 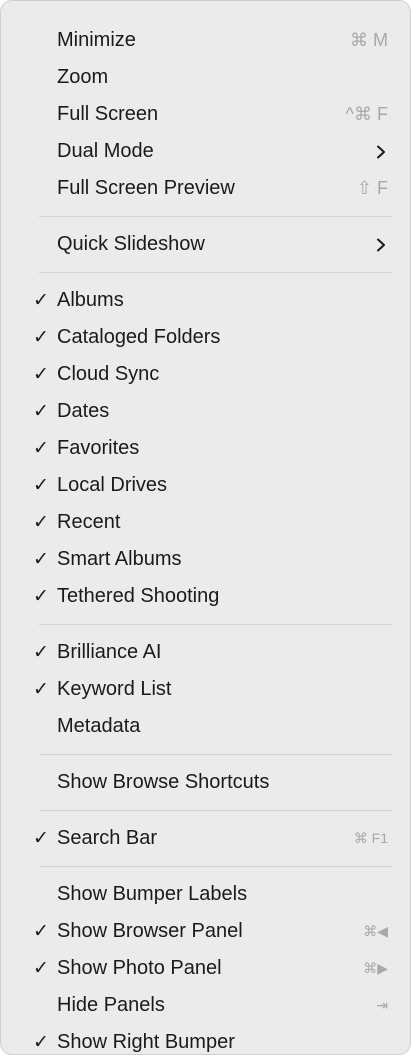 What do you see at coordinates (205, 374) in the screenshot?
I see `menu-item-cloud-sync: ✓ Cloud Sync` at bounding box center [205, 374].